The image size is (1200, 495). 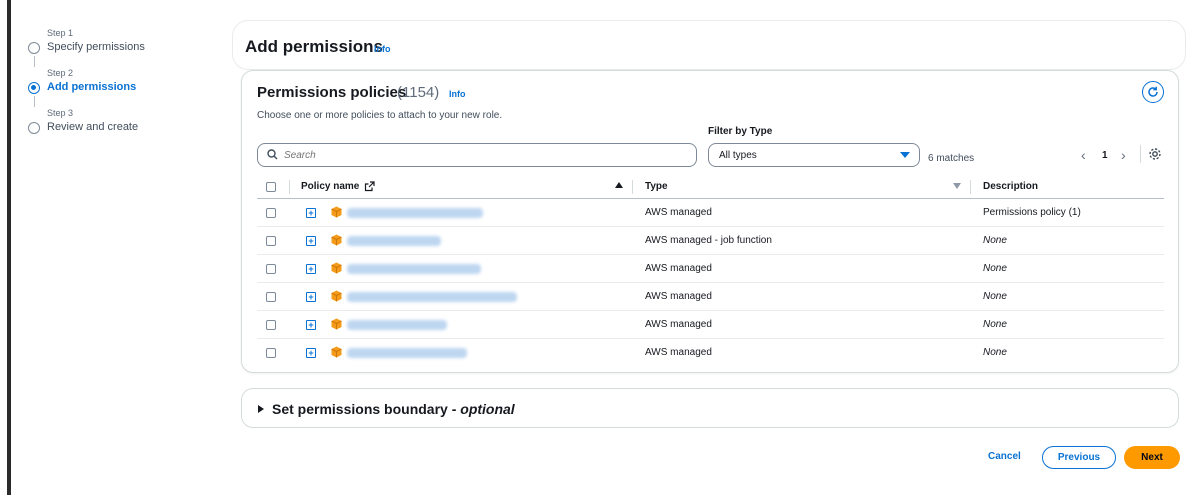 What do you see at coordinates (369, 186) in the screenshot?
I see `external-link-icon` at bounding box center [369, 186].